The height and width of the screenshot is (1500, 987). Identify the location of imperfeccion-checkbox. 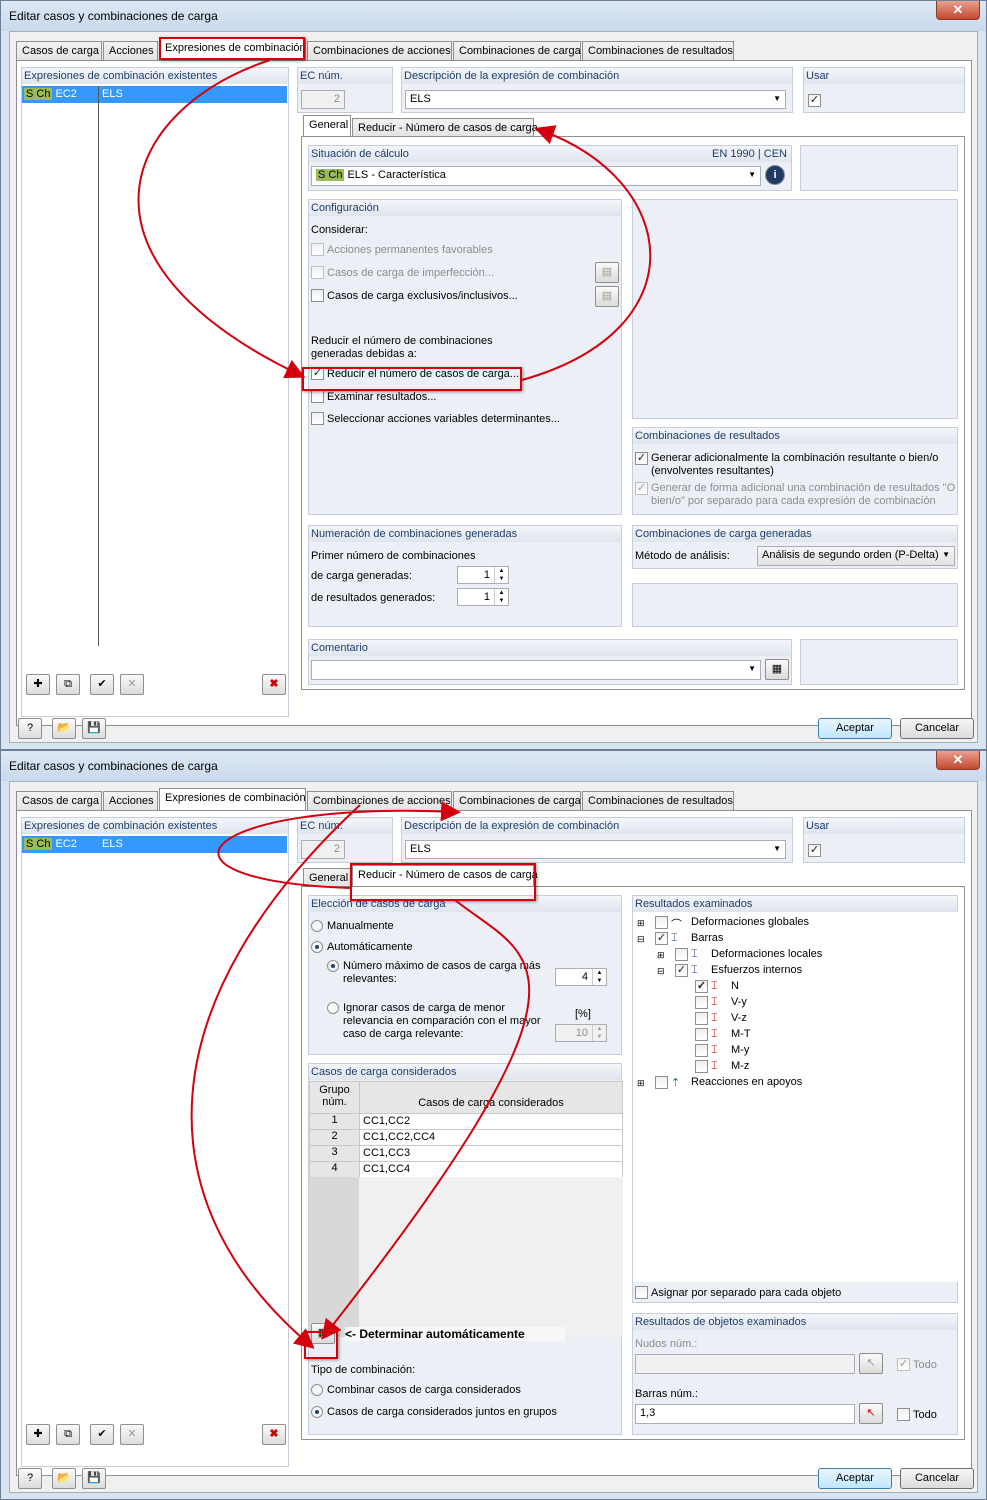
(317, 272).